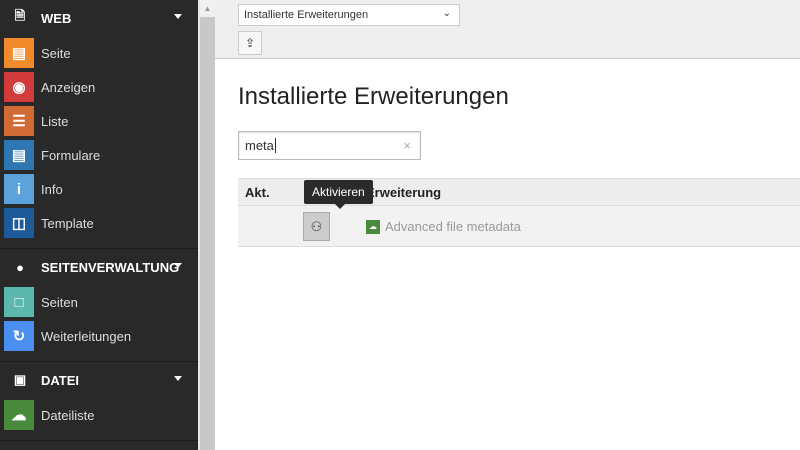 This screenshot has width=800, height=450. I want to click on clear-icon: ×, so click(407, 145).